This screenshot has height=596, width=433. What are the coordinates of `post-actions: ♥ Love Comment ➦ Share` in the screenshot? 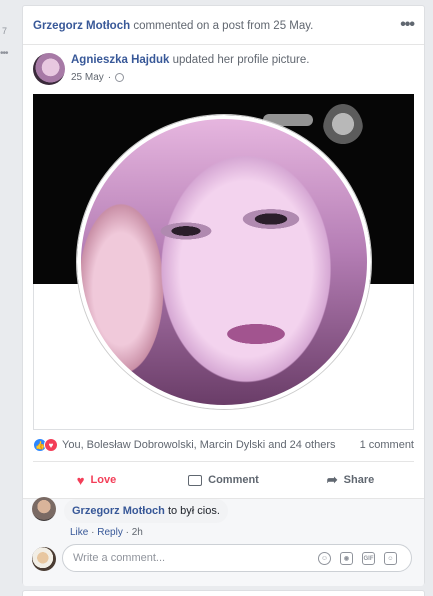 It's located at (223, 480).